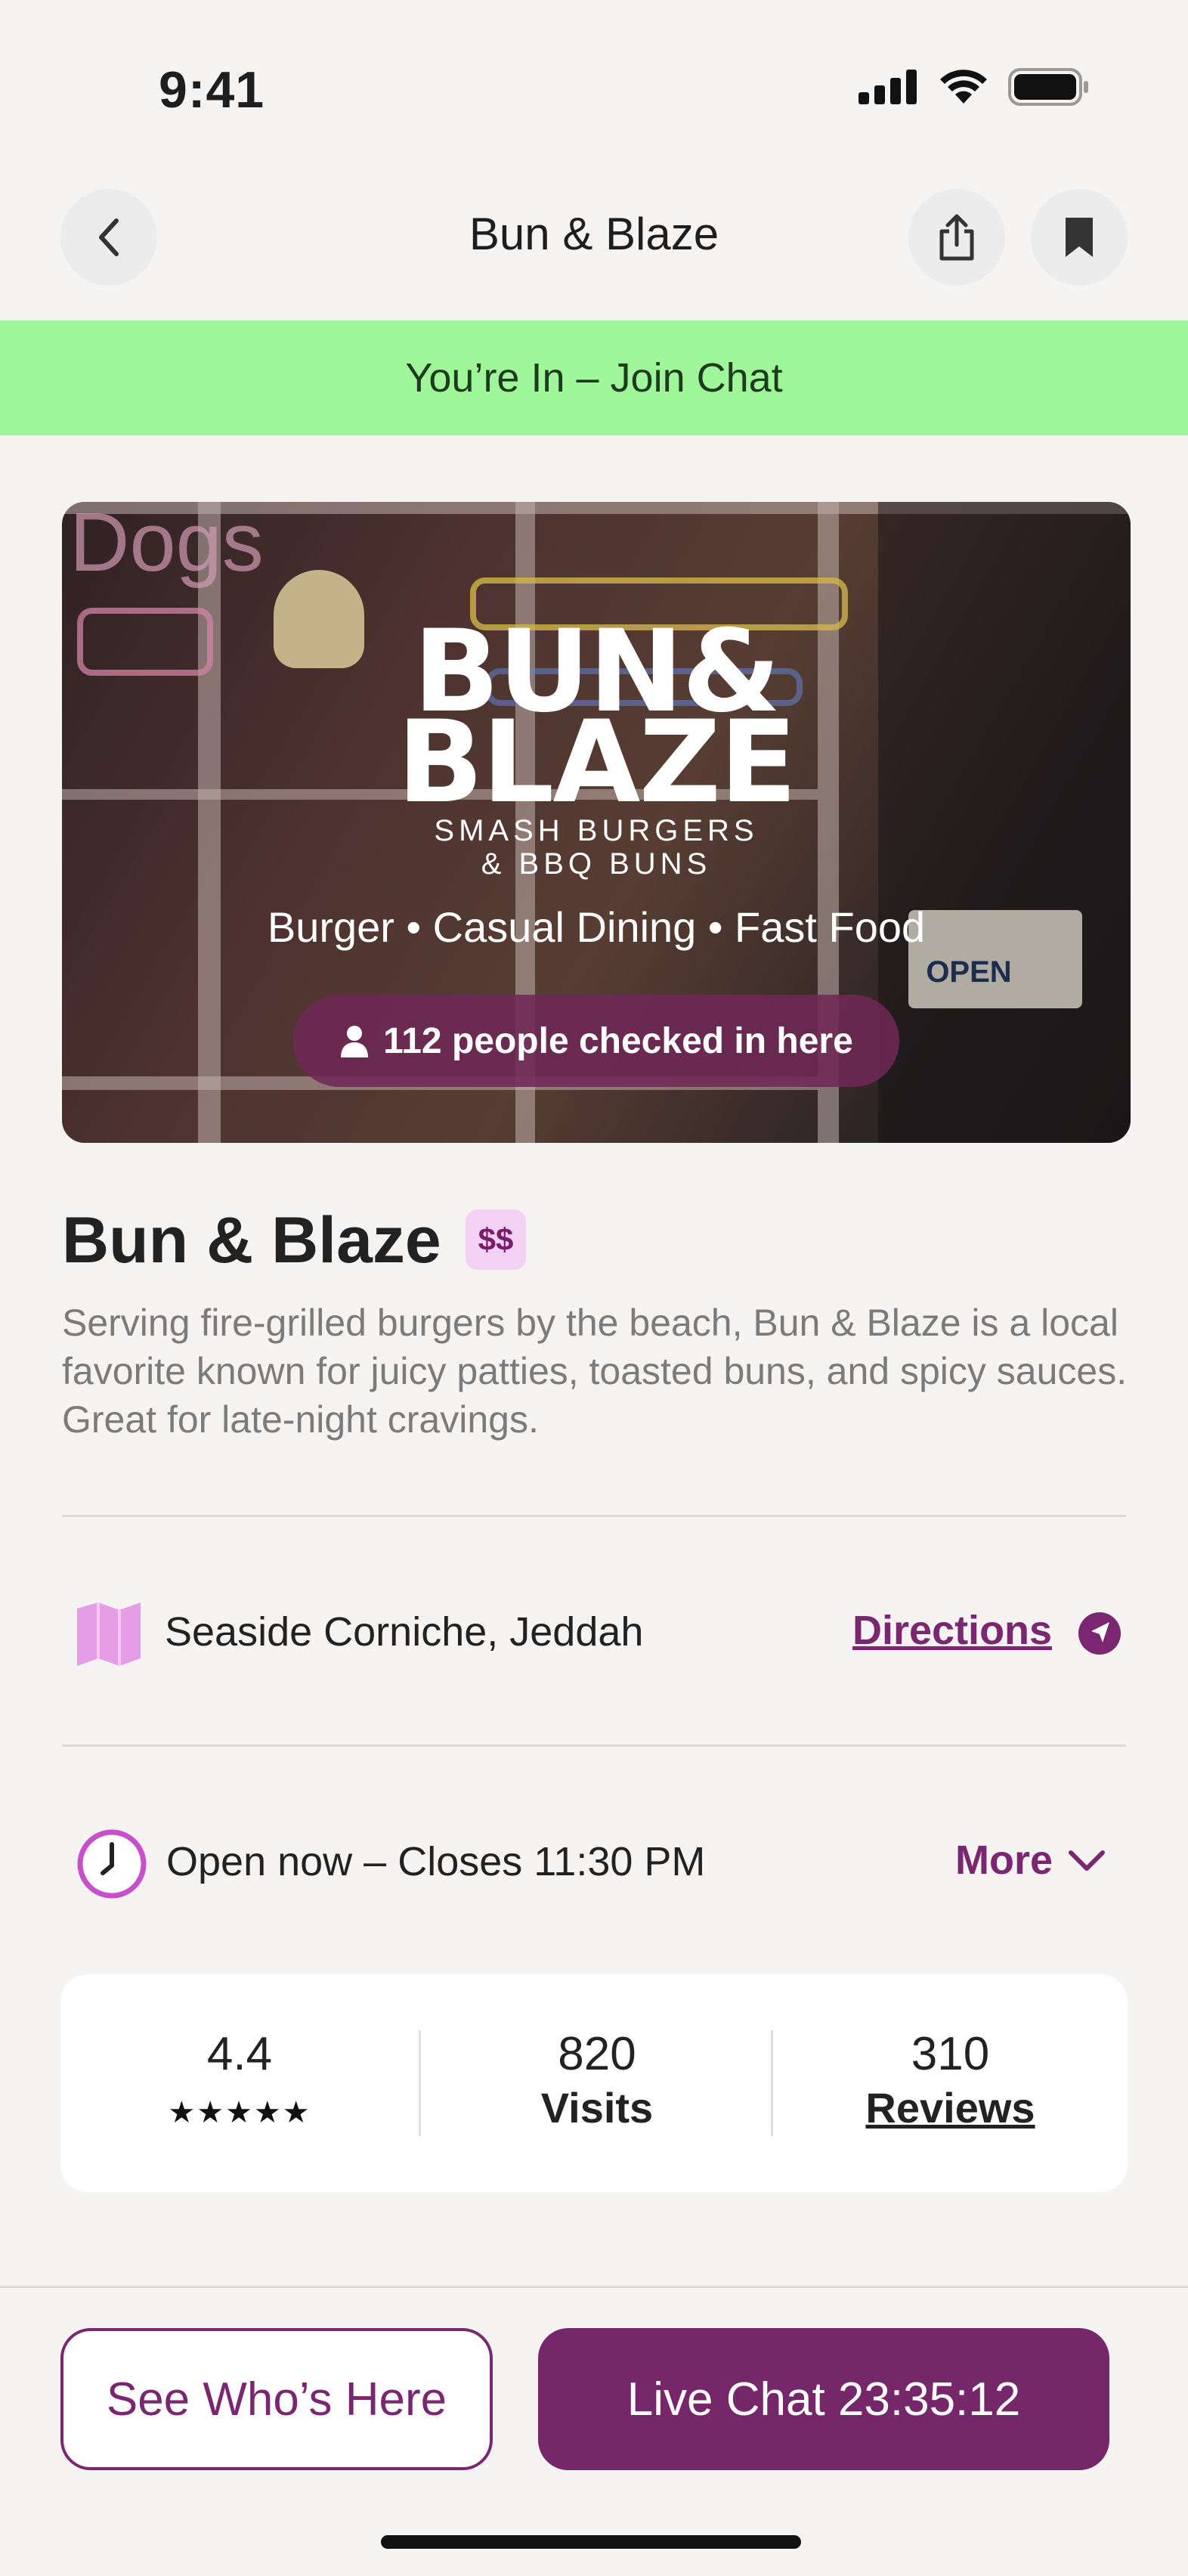  I want to click on bottom-divider, so click(594, 2287).